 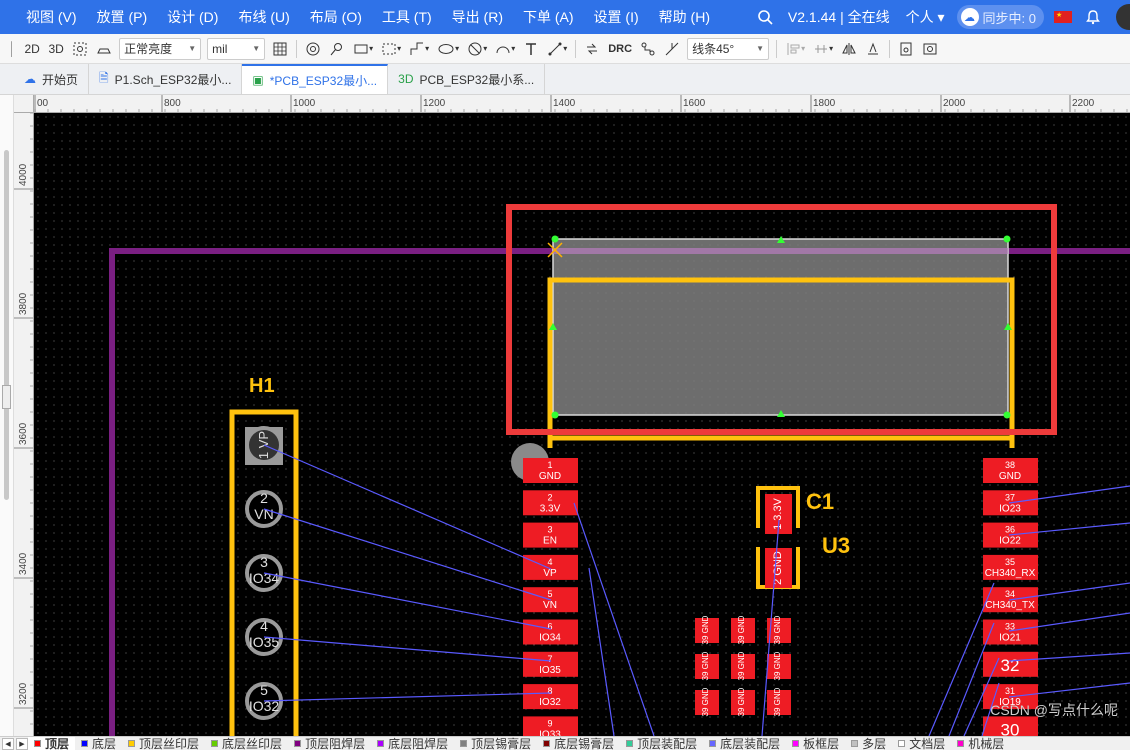 I want to click on user-menu: 个人 ▾, so click(x=925, y=17).